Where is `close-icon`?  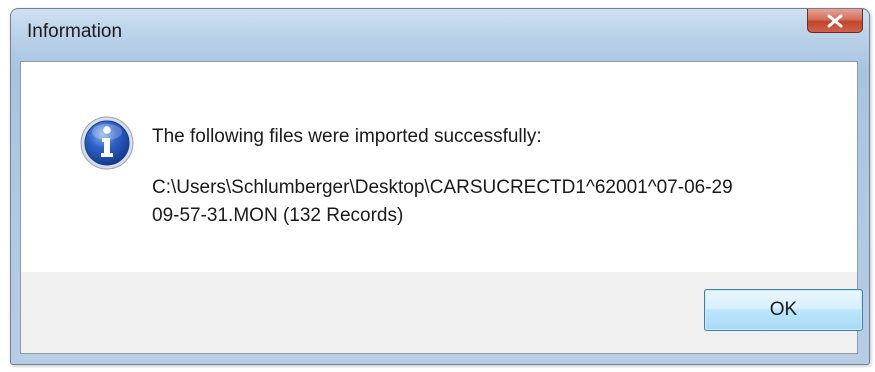
close-icon is located at coordinates (835, 20).